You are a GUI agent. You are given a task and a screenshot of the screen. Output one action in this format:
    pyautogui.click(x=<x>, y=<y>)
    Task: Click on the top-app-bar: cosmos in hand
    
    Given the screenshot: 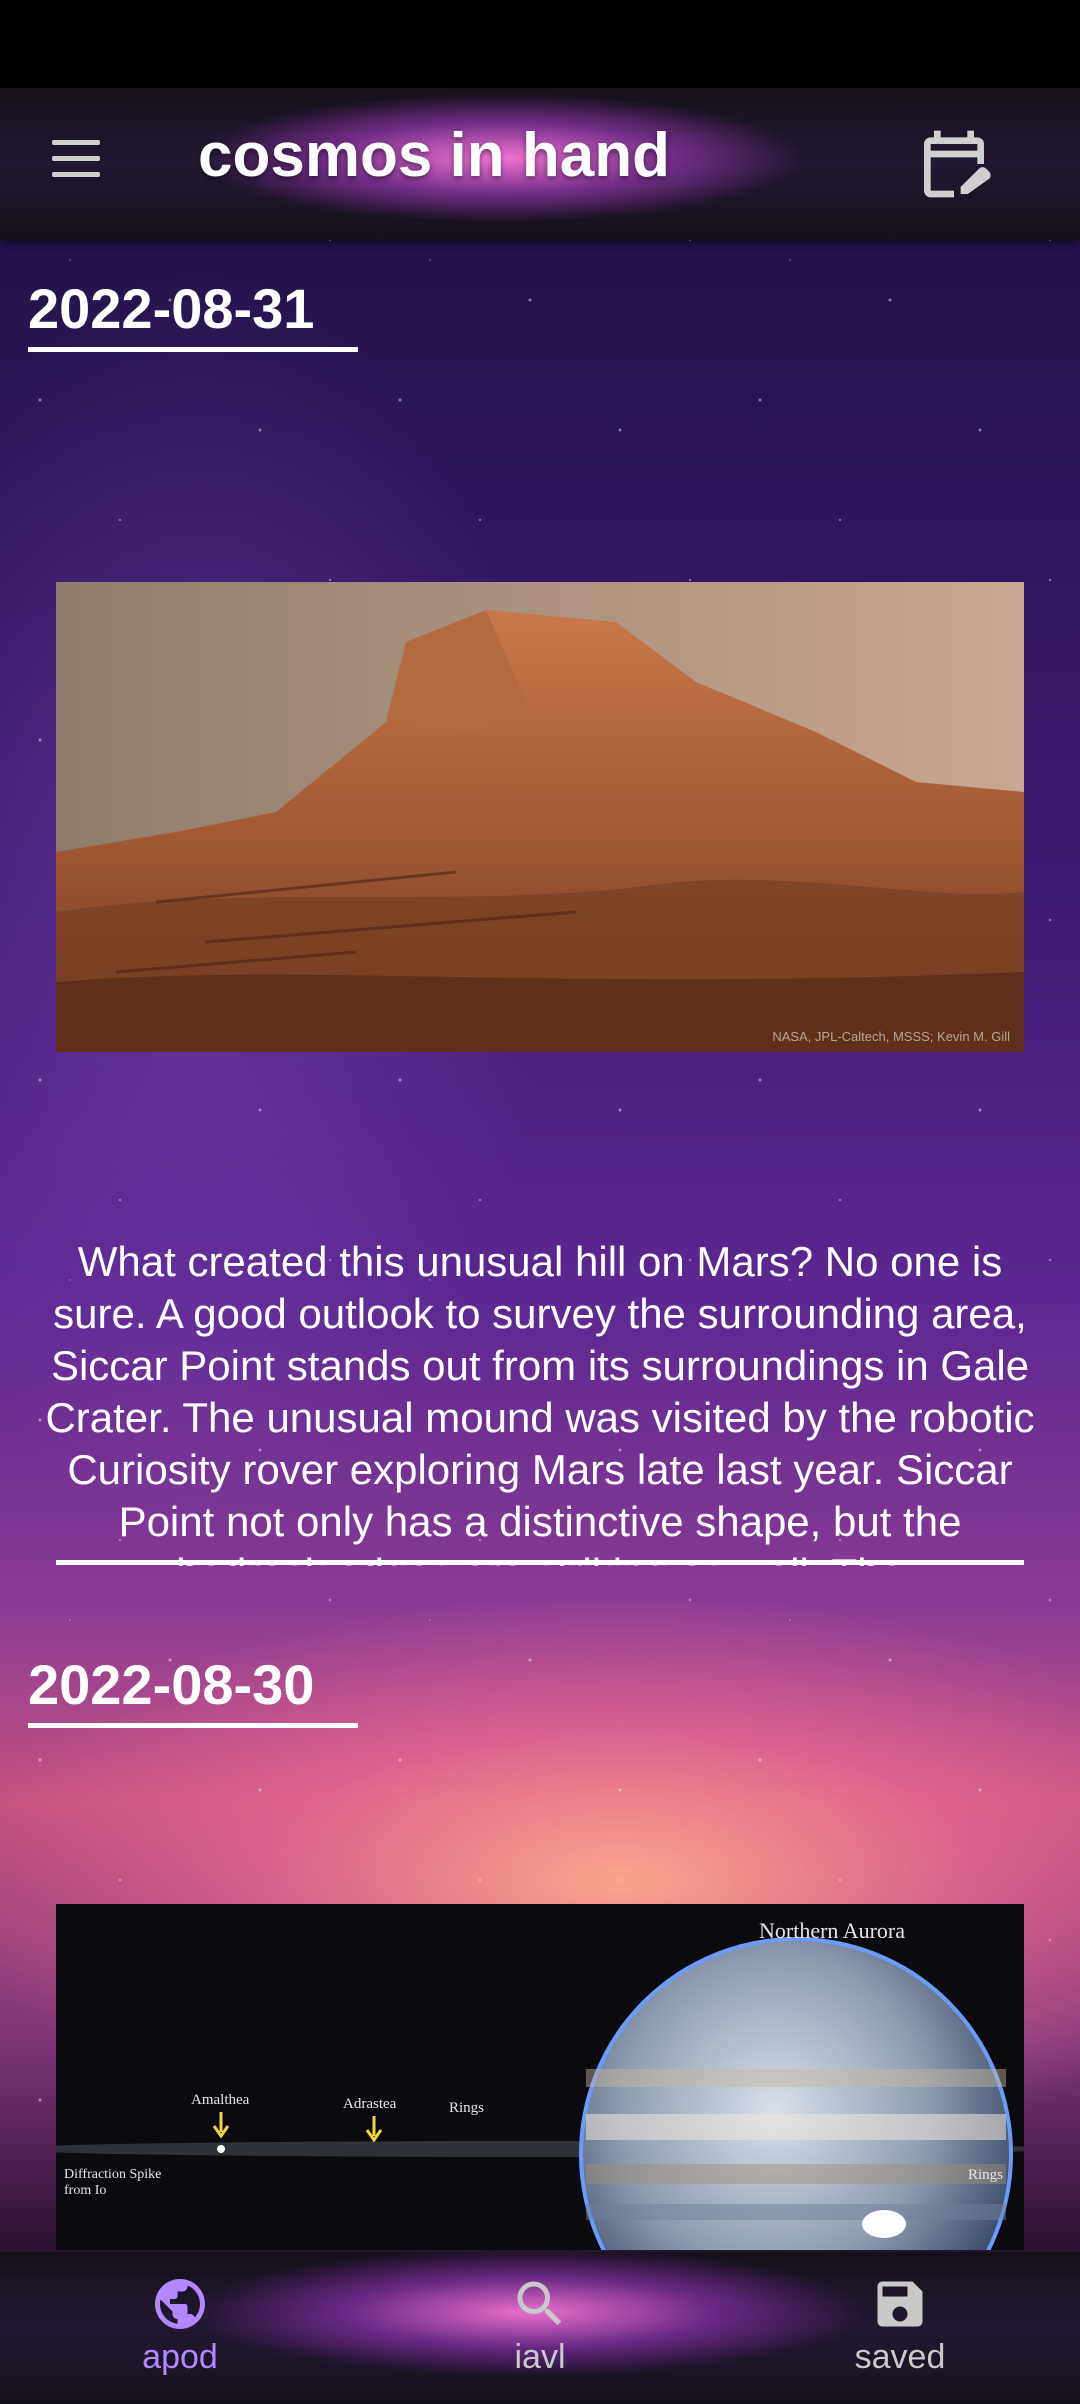 What is the action you would take?
    pyautogui.click(x=540, y=164)
    